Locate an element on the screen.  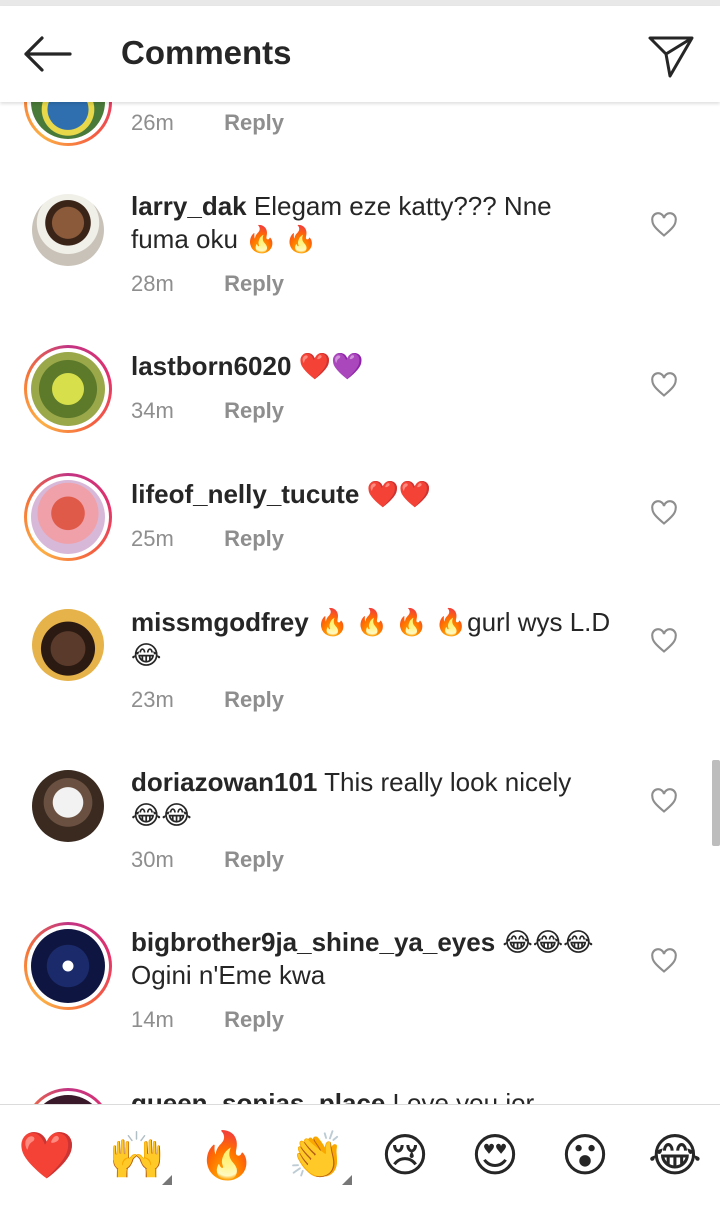
comment-meta: 28m Reply is located at coordinates (207, 284).